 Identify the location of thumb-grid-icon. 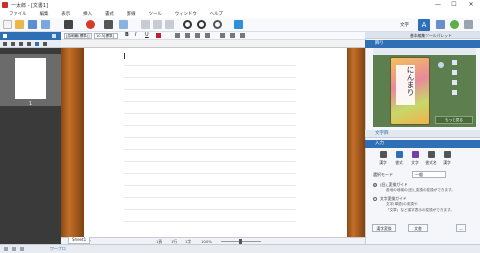
(29, 44).